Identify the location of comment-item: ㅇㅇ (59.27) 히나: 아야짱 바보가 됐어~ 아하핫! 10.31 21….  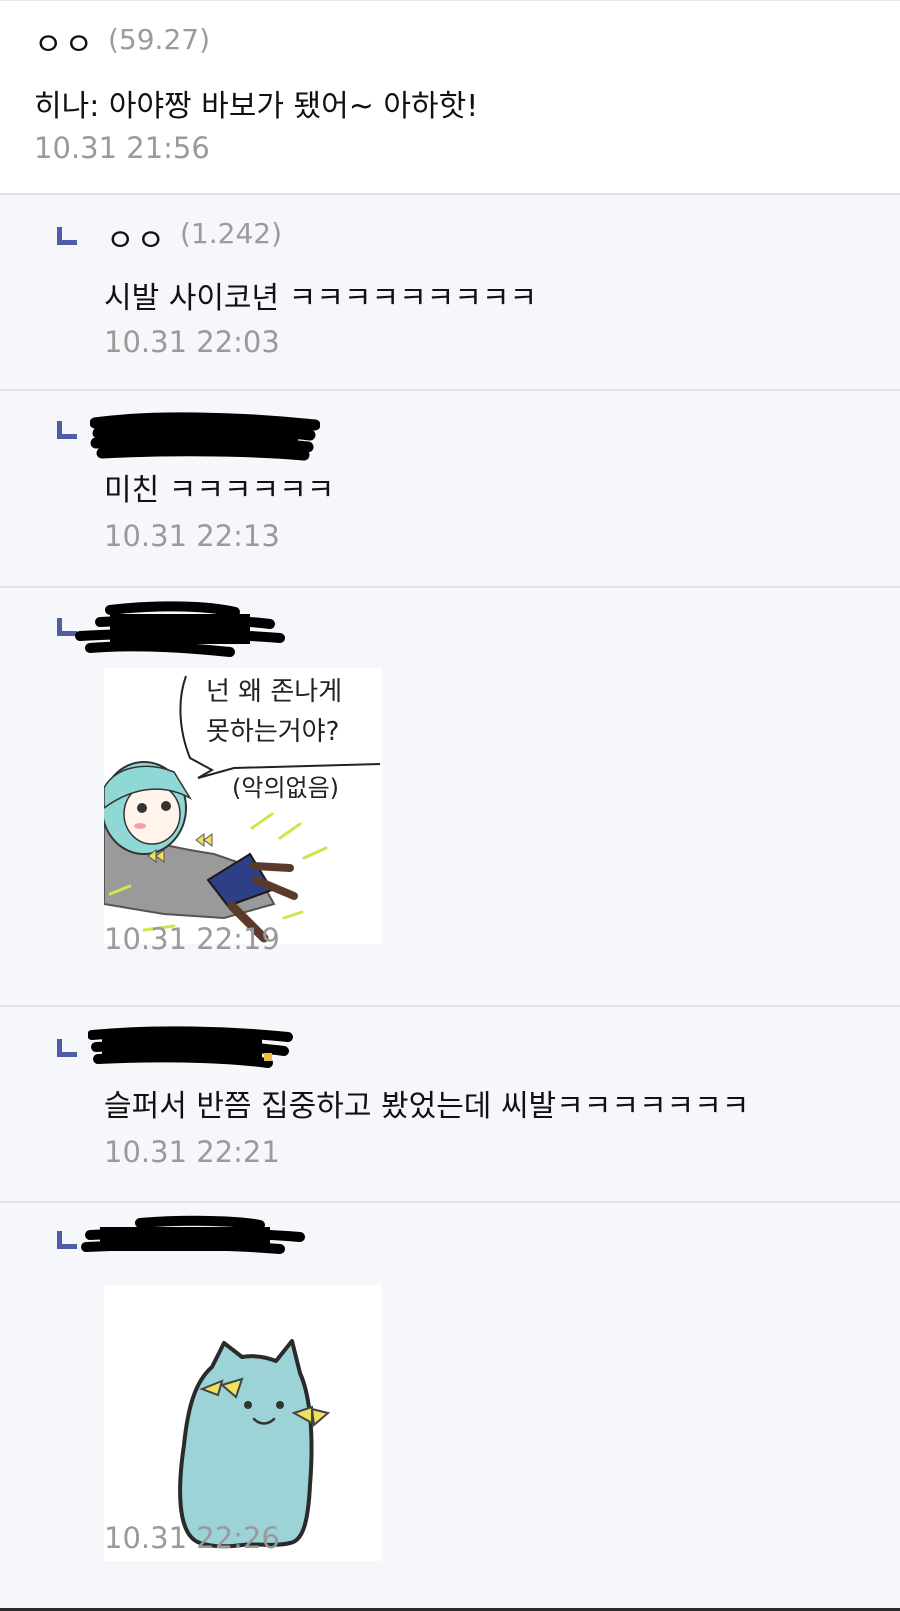
(450, 98).